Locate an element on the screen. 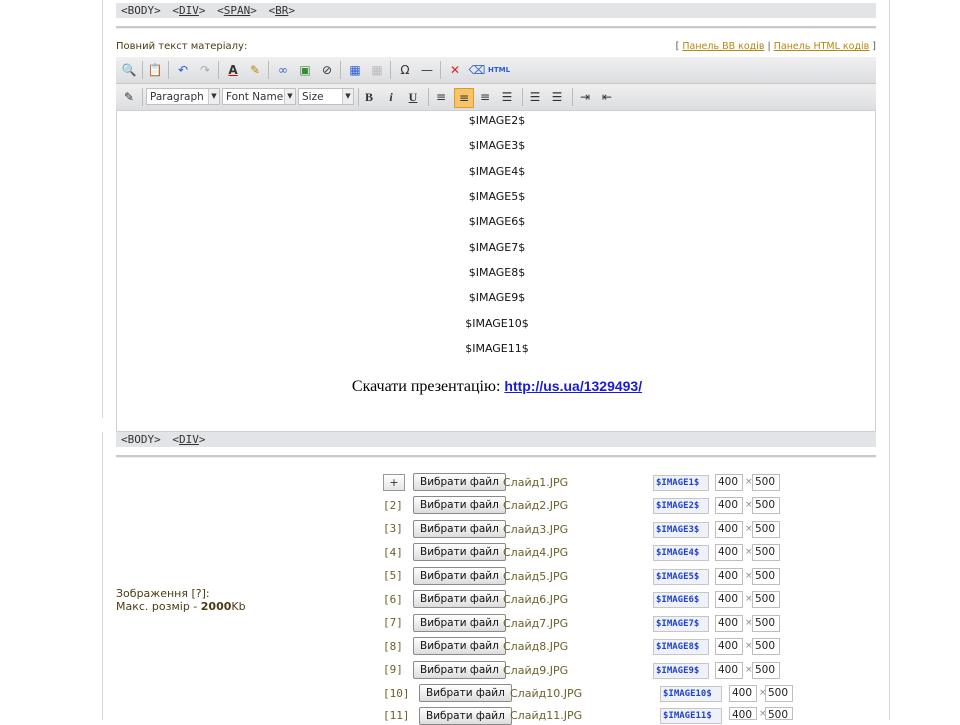  editor-line: $IMAGE5$ is located at coordinates (497, 196).